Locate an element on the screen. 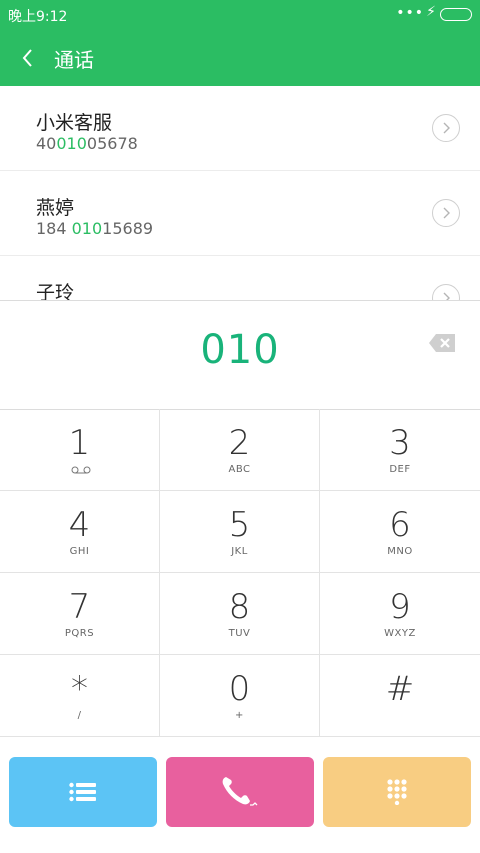 The width and height of the screenshot is (480, 853). key-2: 2 ABC is located at coordinates (240, 450).